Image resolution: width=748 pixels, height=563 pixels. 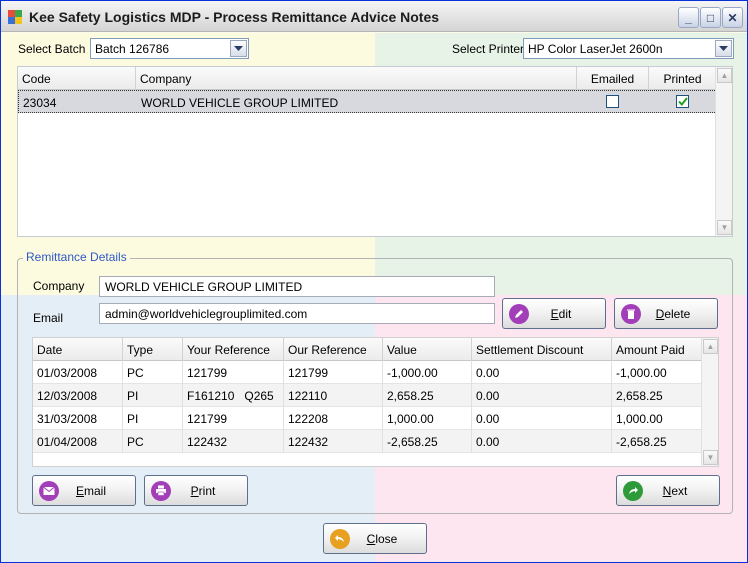 I want to click on column-header-code: Code, so click(x=77, y=78).